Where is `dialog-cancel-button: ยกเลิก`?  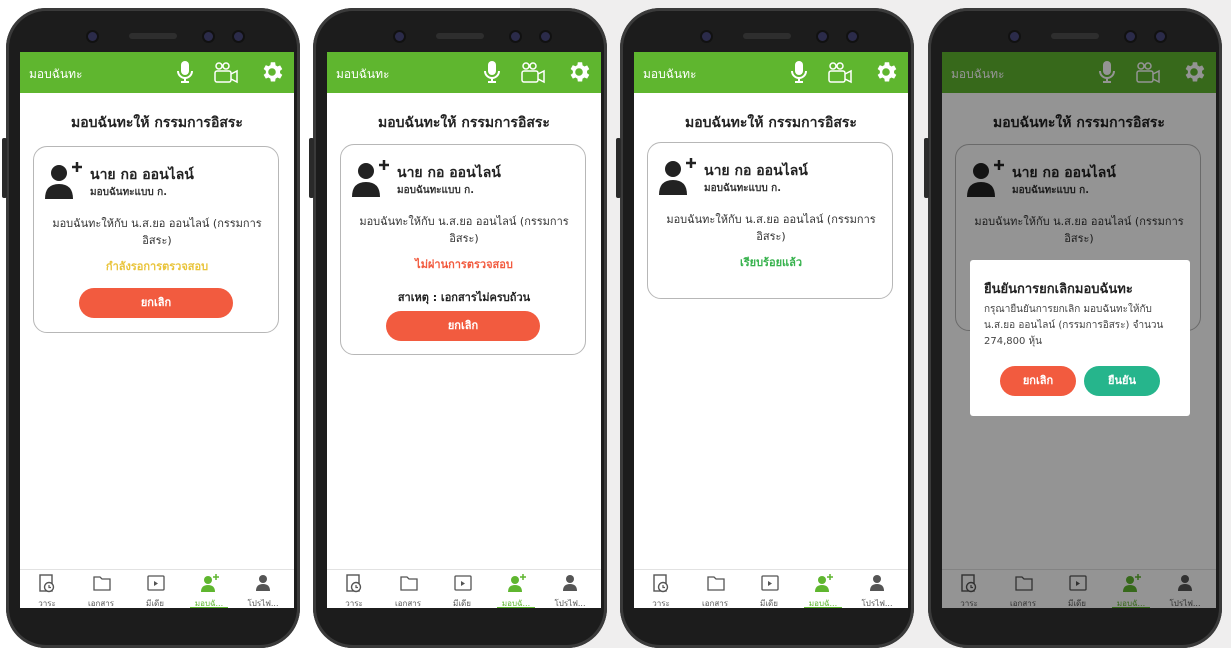
dialog-cancel-button: ยกเลิก is located at coordinates (1038, 381).